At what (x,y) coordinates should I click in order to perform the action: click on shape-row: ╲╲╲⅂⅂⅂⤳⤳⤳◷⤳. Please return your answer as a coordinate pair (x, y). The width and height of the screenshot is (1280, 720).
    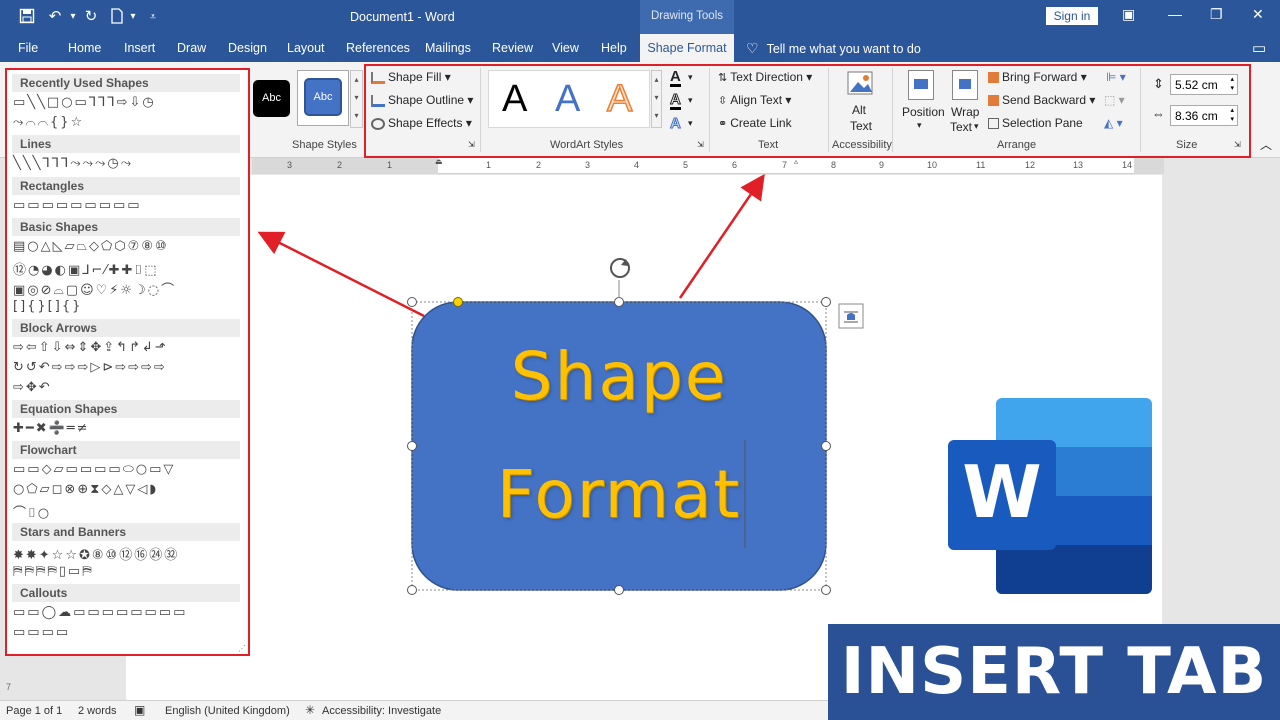
    Looking at the image, I should click on (73, 164).